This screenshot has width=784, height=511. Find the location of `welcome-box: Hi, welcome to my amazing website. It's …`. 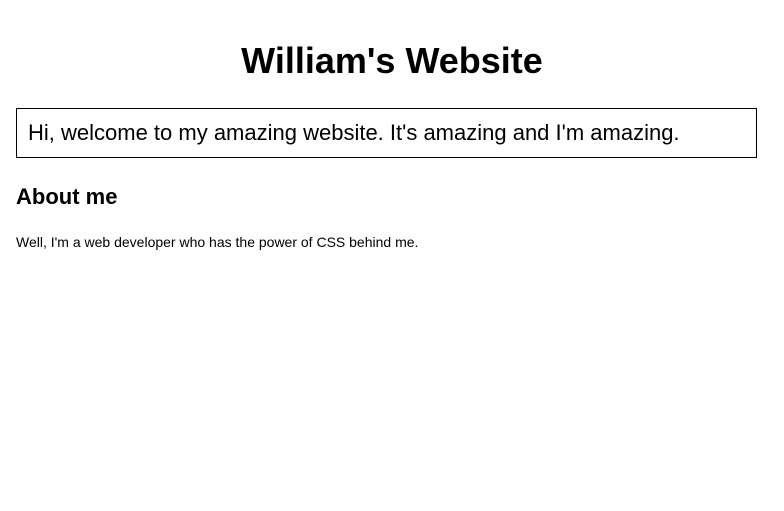

welcome-box: Hi, welcome to my amazing website. It's … is located at coordinates (386, 133).